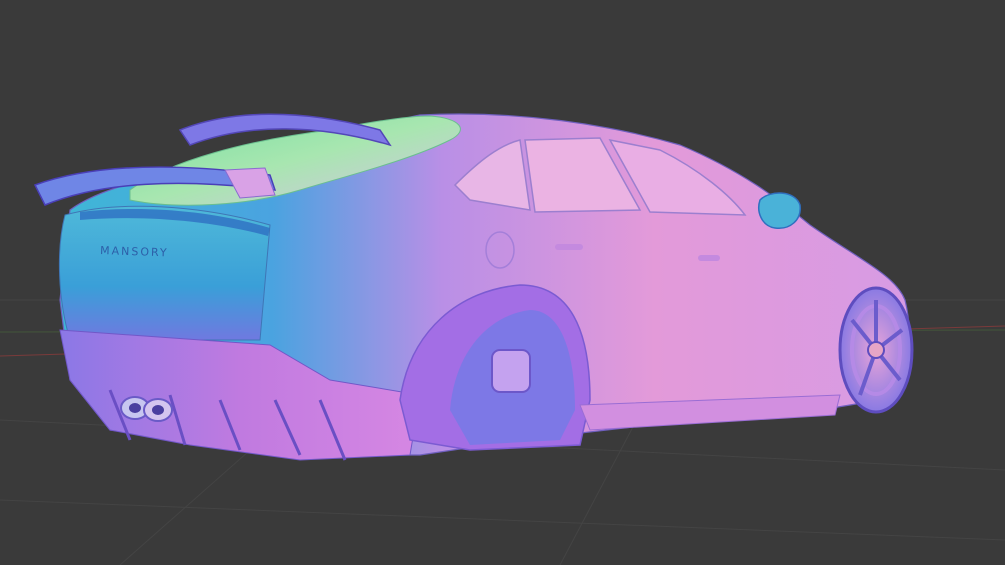 The image size is (1005, 565). What do you see at coordinates (511, 371) in the screenshot?
I see `brake-caliper` at bounding box center [511, 371].